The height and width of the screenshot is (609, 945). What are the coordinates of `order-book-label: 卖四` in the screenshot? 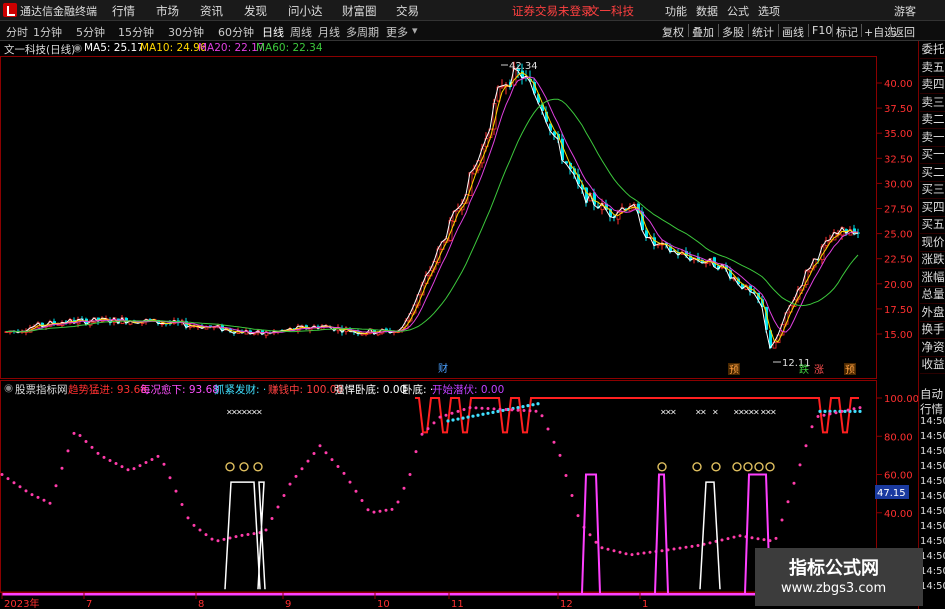 It's located at (932, 85).